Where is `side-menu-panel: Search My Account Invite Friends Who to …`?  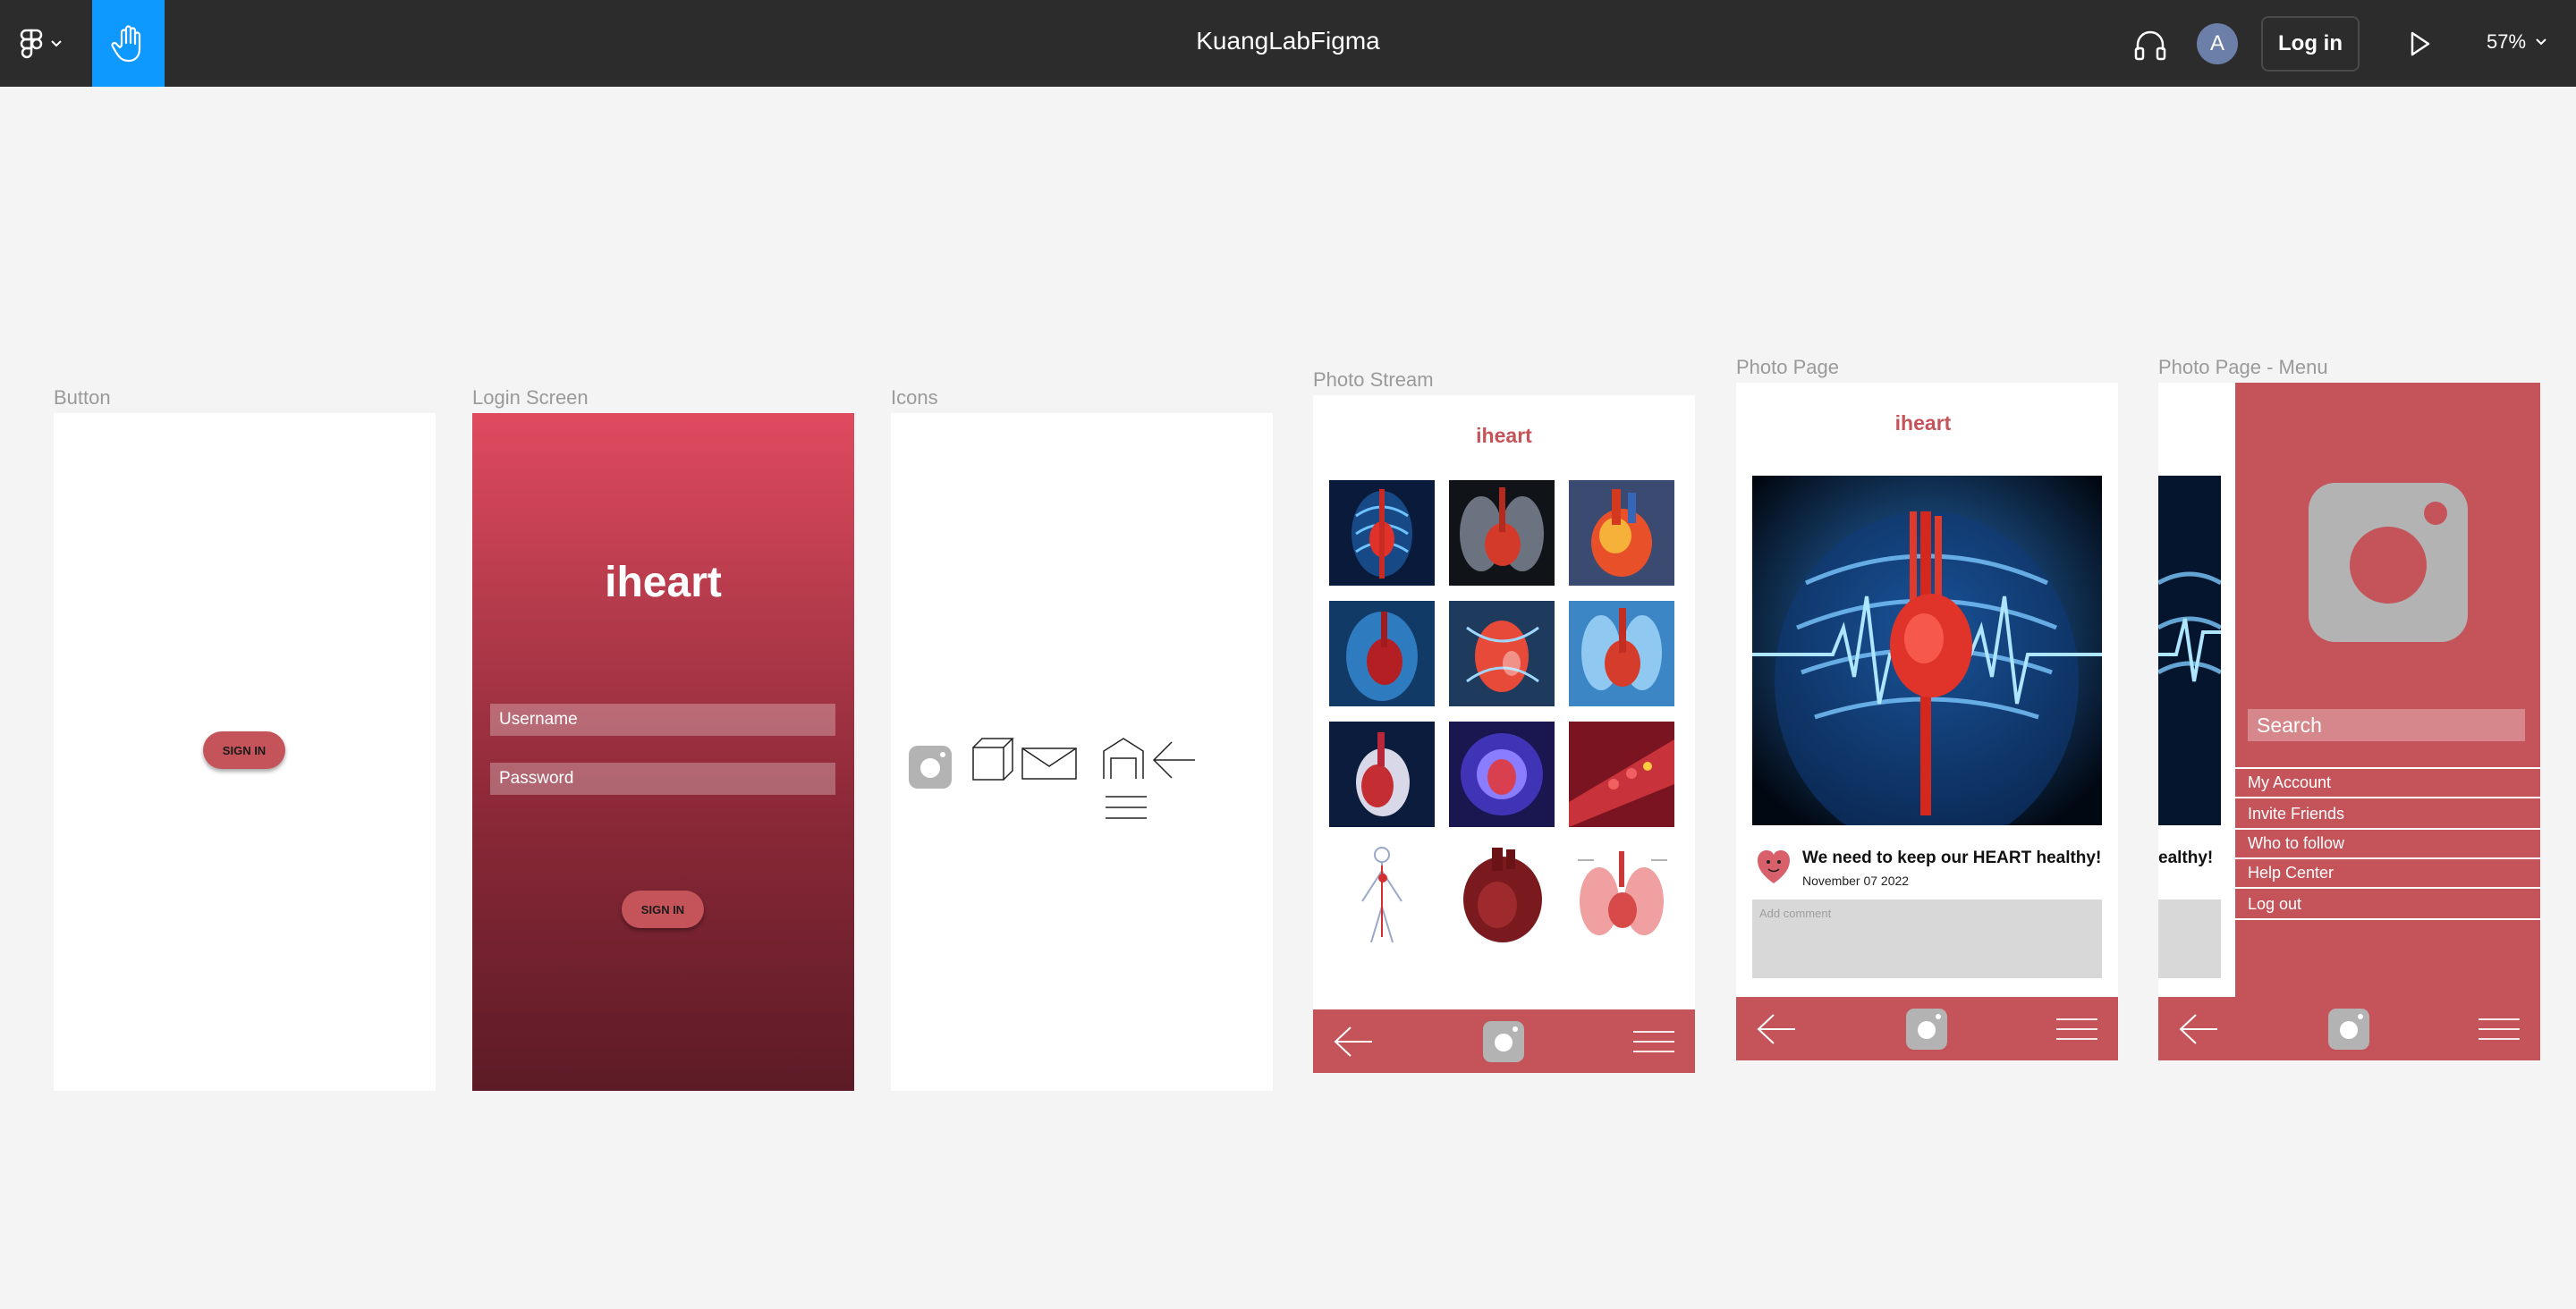 side-menu-panel: Search My Account Invite Friends Who to … is located at coordinates (2387, 721).